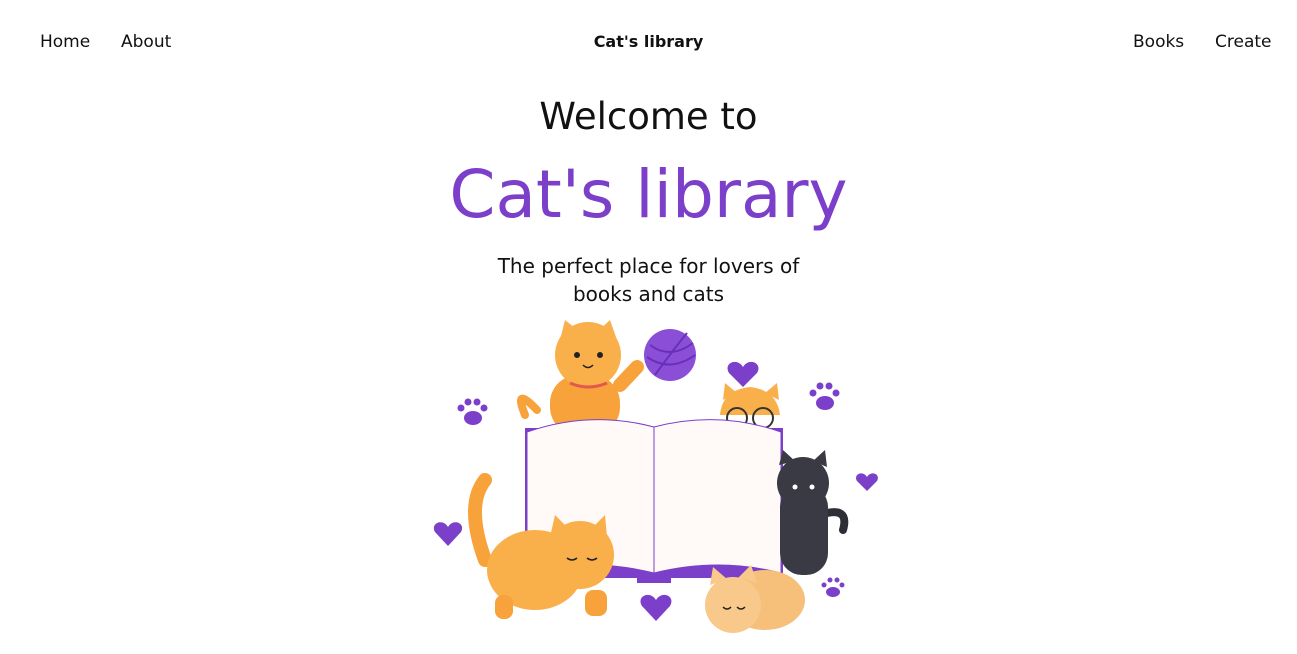 This screenshot has width=1297, height=654. Describe the element at coordinates (755, 599) in the screenshot. I see `orange-cat-curled` at that location.